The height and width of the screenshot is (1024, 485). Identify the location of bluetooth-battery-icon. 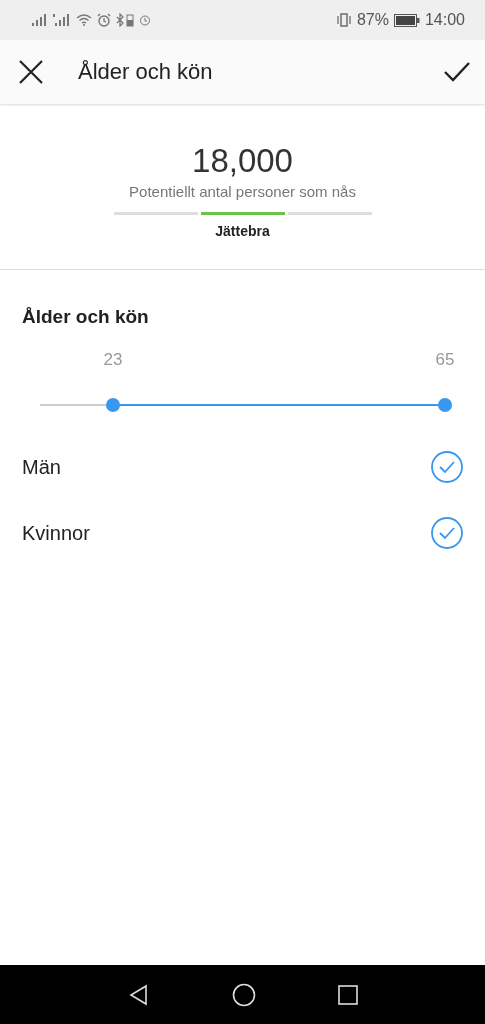
(125, 20).